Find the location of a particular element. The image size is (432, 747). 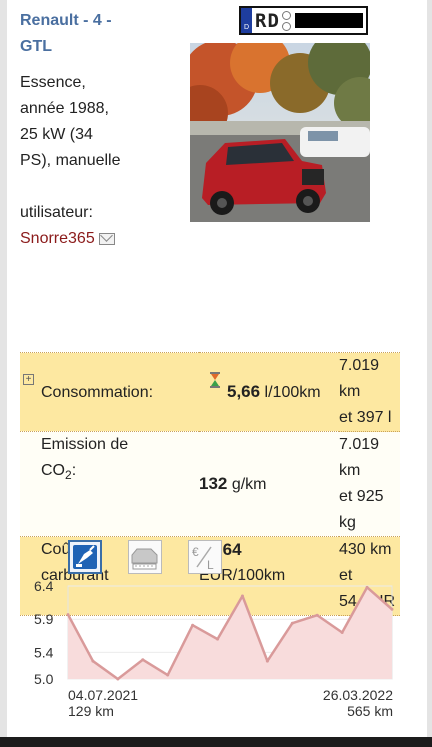

chart-start-label: 04.07.2021 129 km is located at coordinates (103, 703).